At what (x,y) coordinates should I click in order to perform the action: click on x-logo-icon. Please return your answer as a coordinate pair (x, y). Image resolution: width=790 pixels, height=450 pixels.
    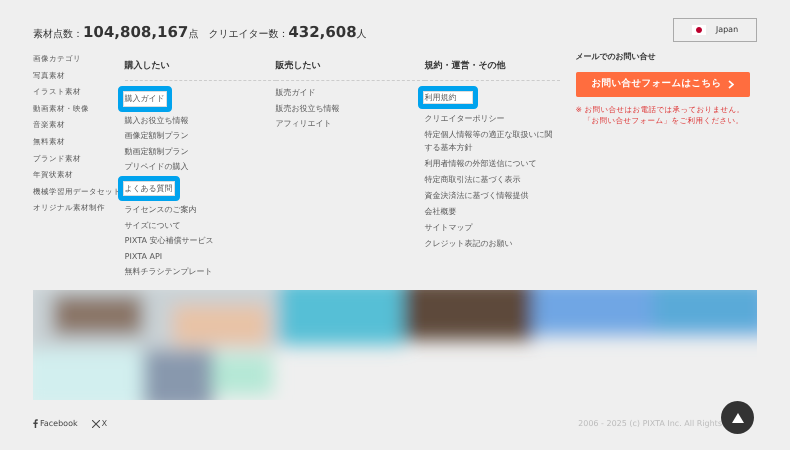
    Looking at the image, I should click on (96, 424).